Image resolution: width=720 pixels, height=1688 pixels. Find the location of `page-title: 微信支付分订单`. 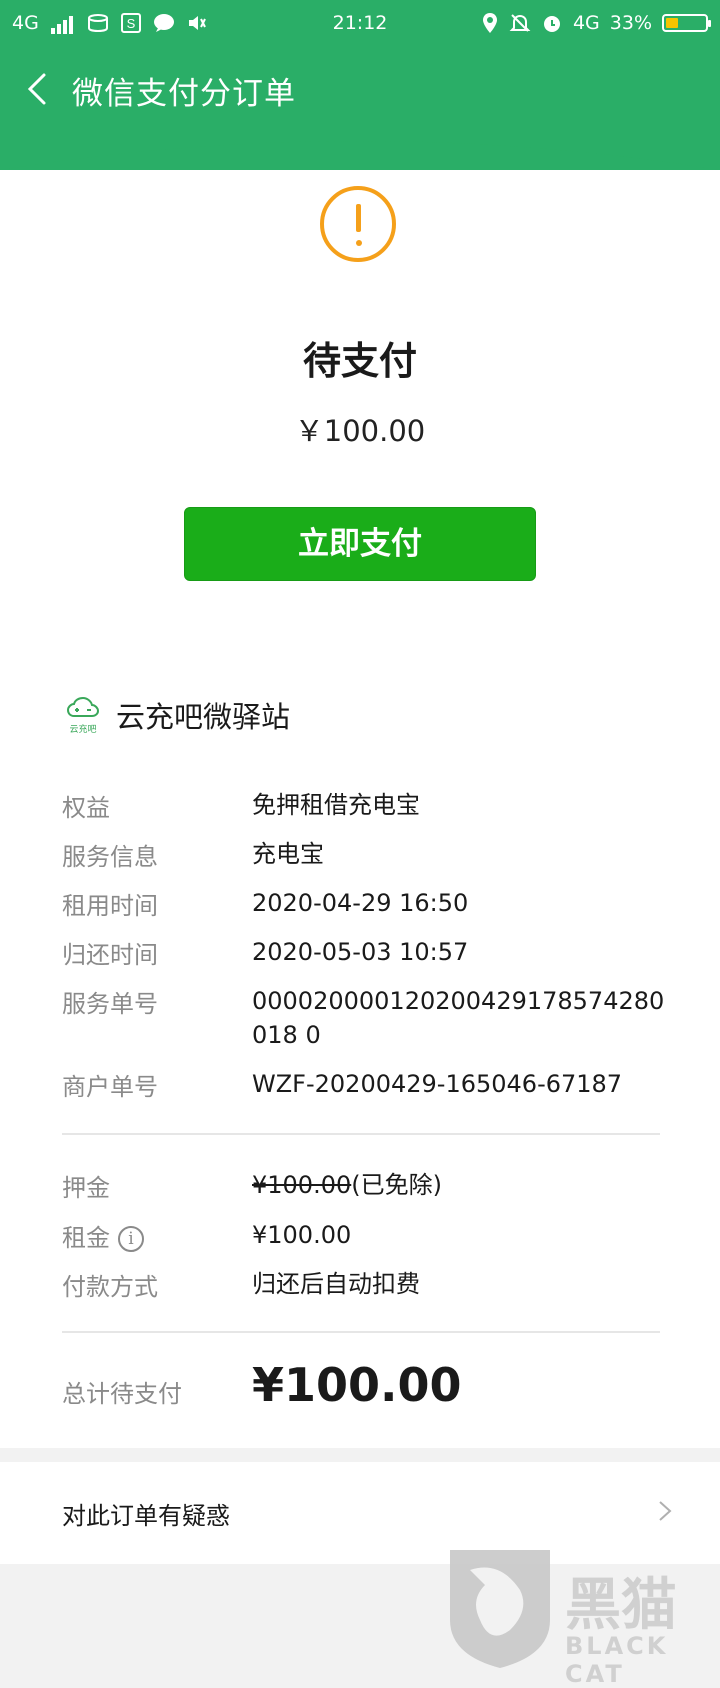

page-title: 微信支付分订单 is located at coordinates (184, 94).